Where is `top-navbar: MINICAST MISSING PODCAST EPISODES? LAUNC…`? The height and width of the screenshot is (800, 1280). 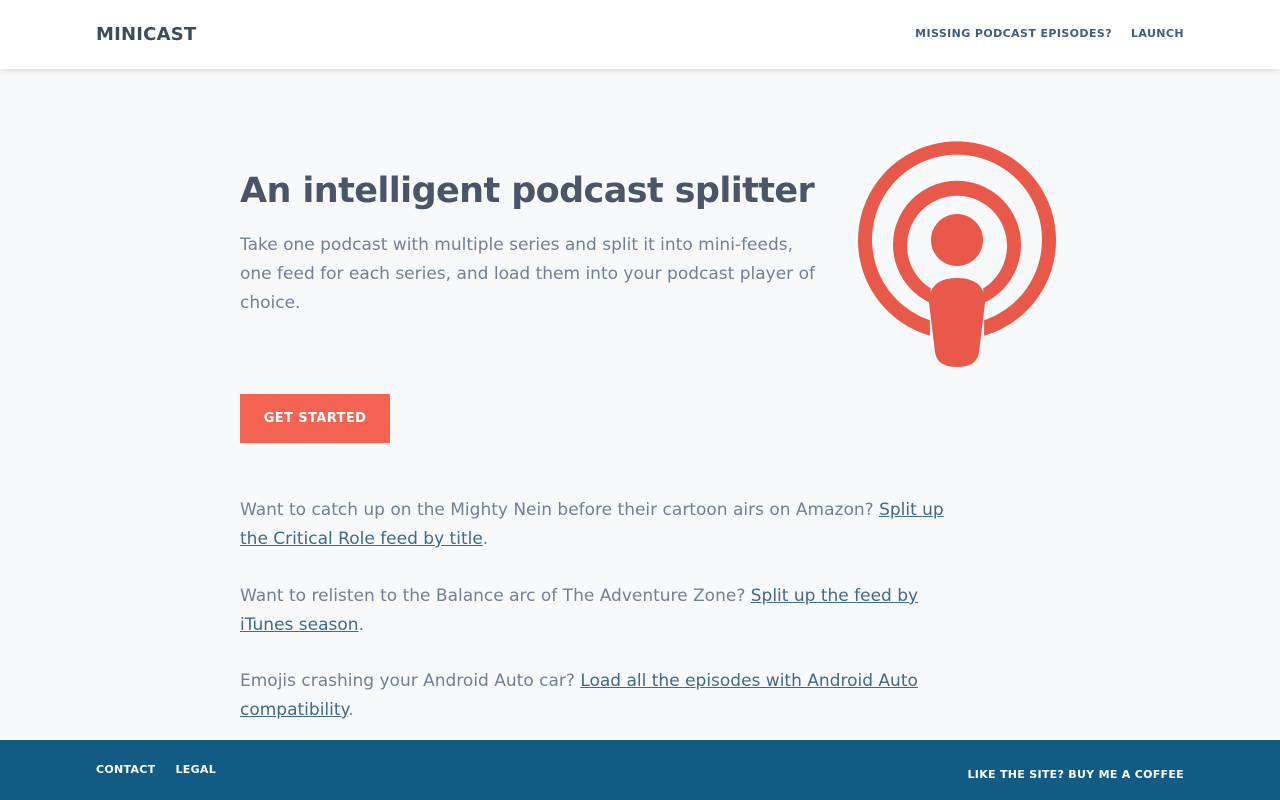 top-navbar: MINICAST MISSING PODCAST EPISODES? LAUNC… is located at coordinates (640, 34).